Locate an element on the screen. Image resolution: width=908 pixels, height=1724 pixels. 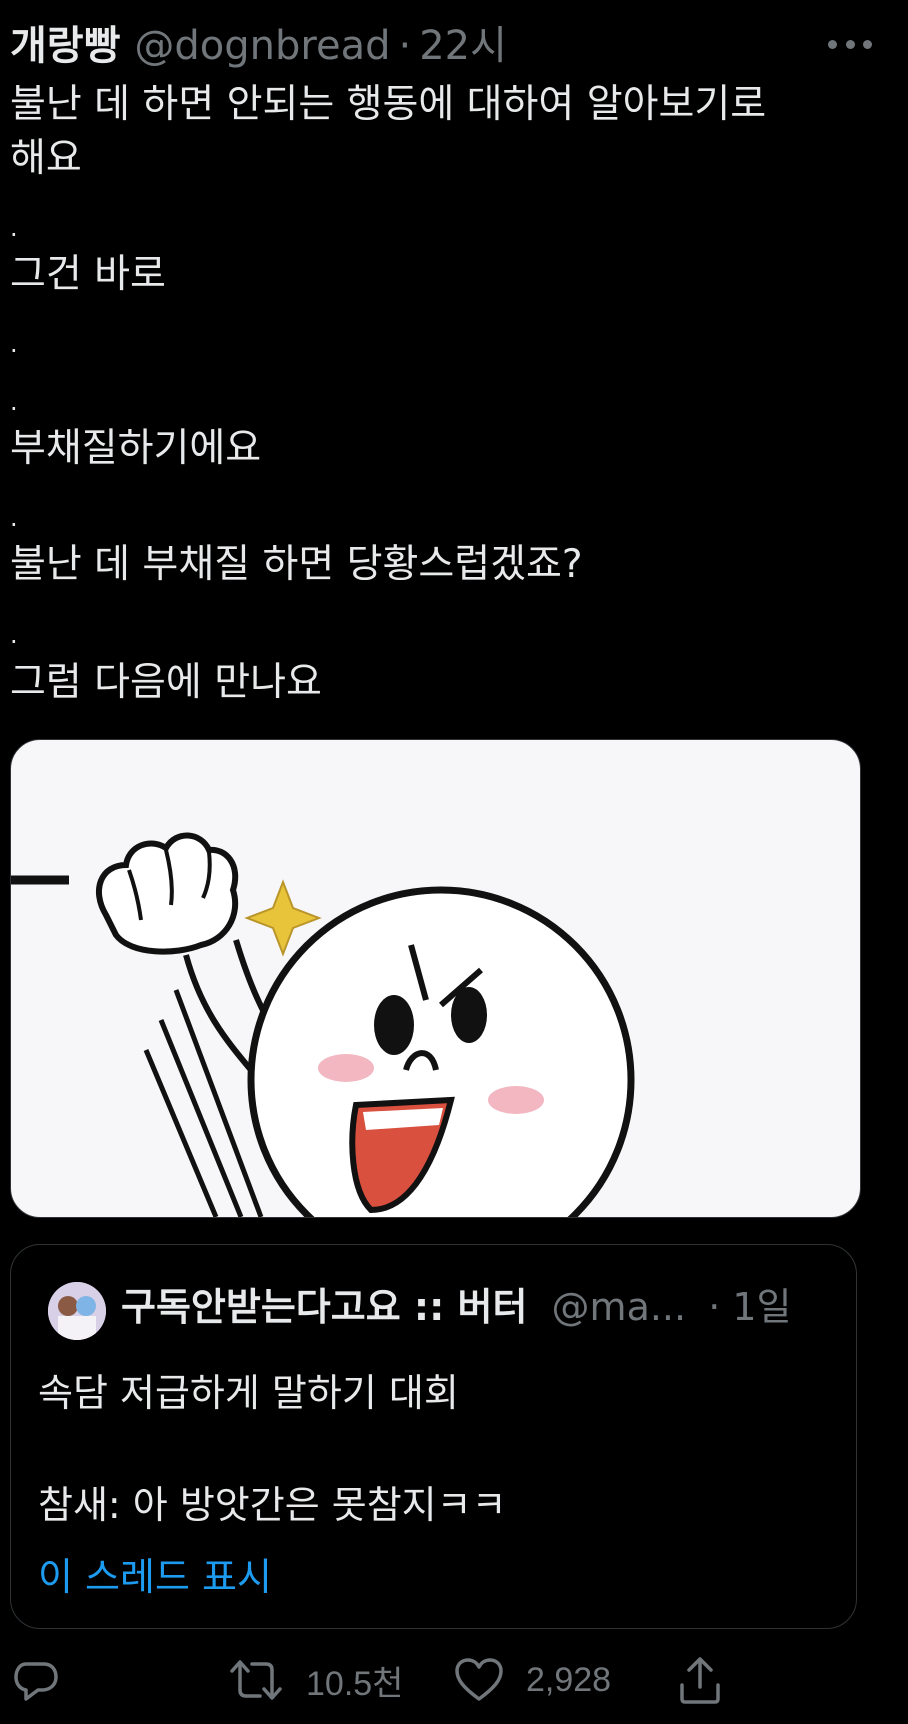
tweet-line: 그럼 다음에 만나요 is located at coordinates (166, 682).